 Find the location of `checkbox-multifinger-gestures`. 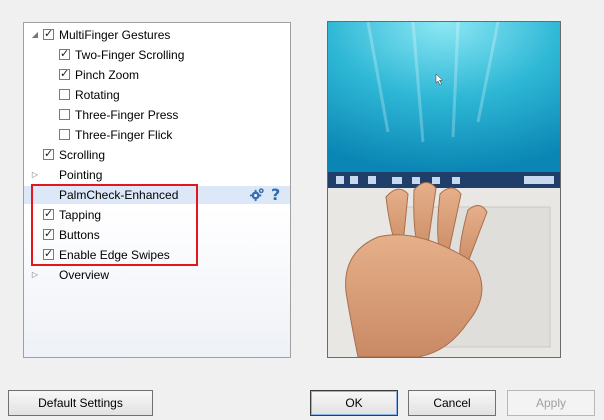

checkbox-multifinger-gestures is located at coordinates (48, 33).